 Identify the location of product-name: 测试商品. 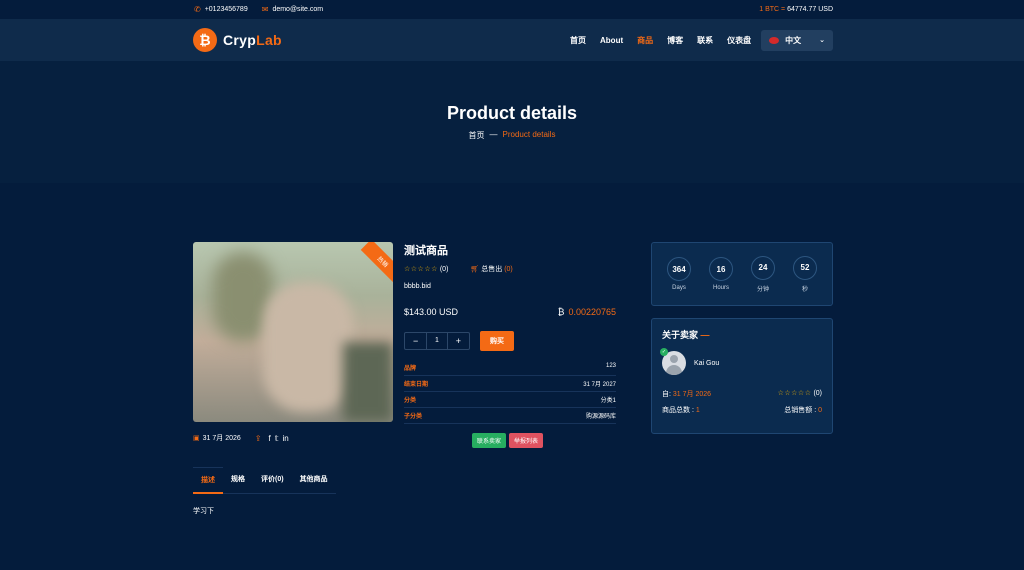
(426, 251).